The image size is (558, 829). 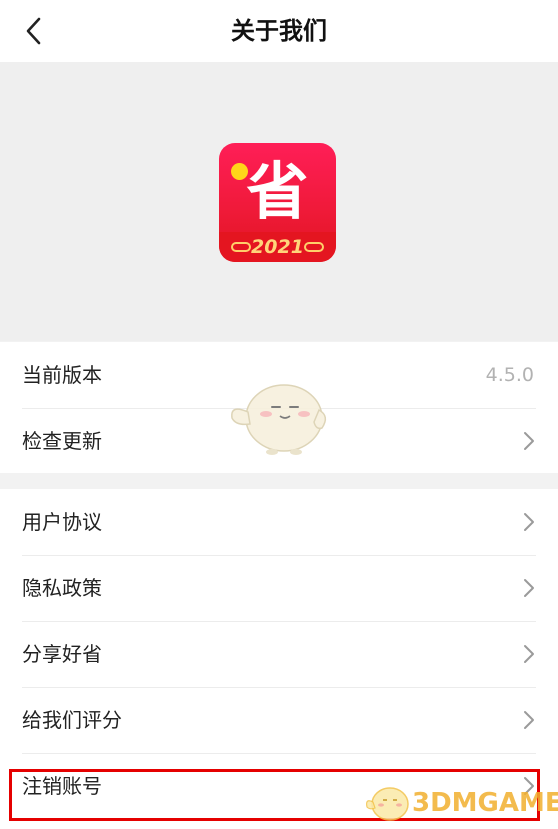 What do you see at coordinates (509, 375) in the screenshot?
I see `current-version-value: 4.5.0` at bounding box center [509, 375].